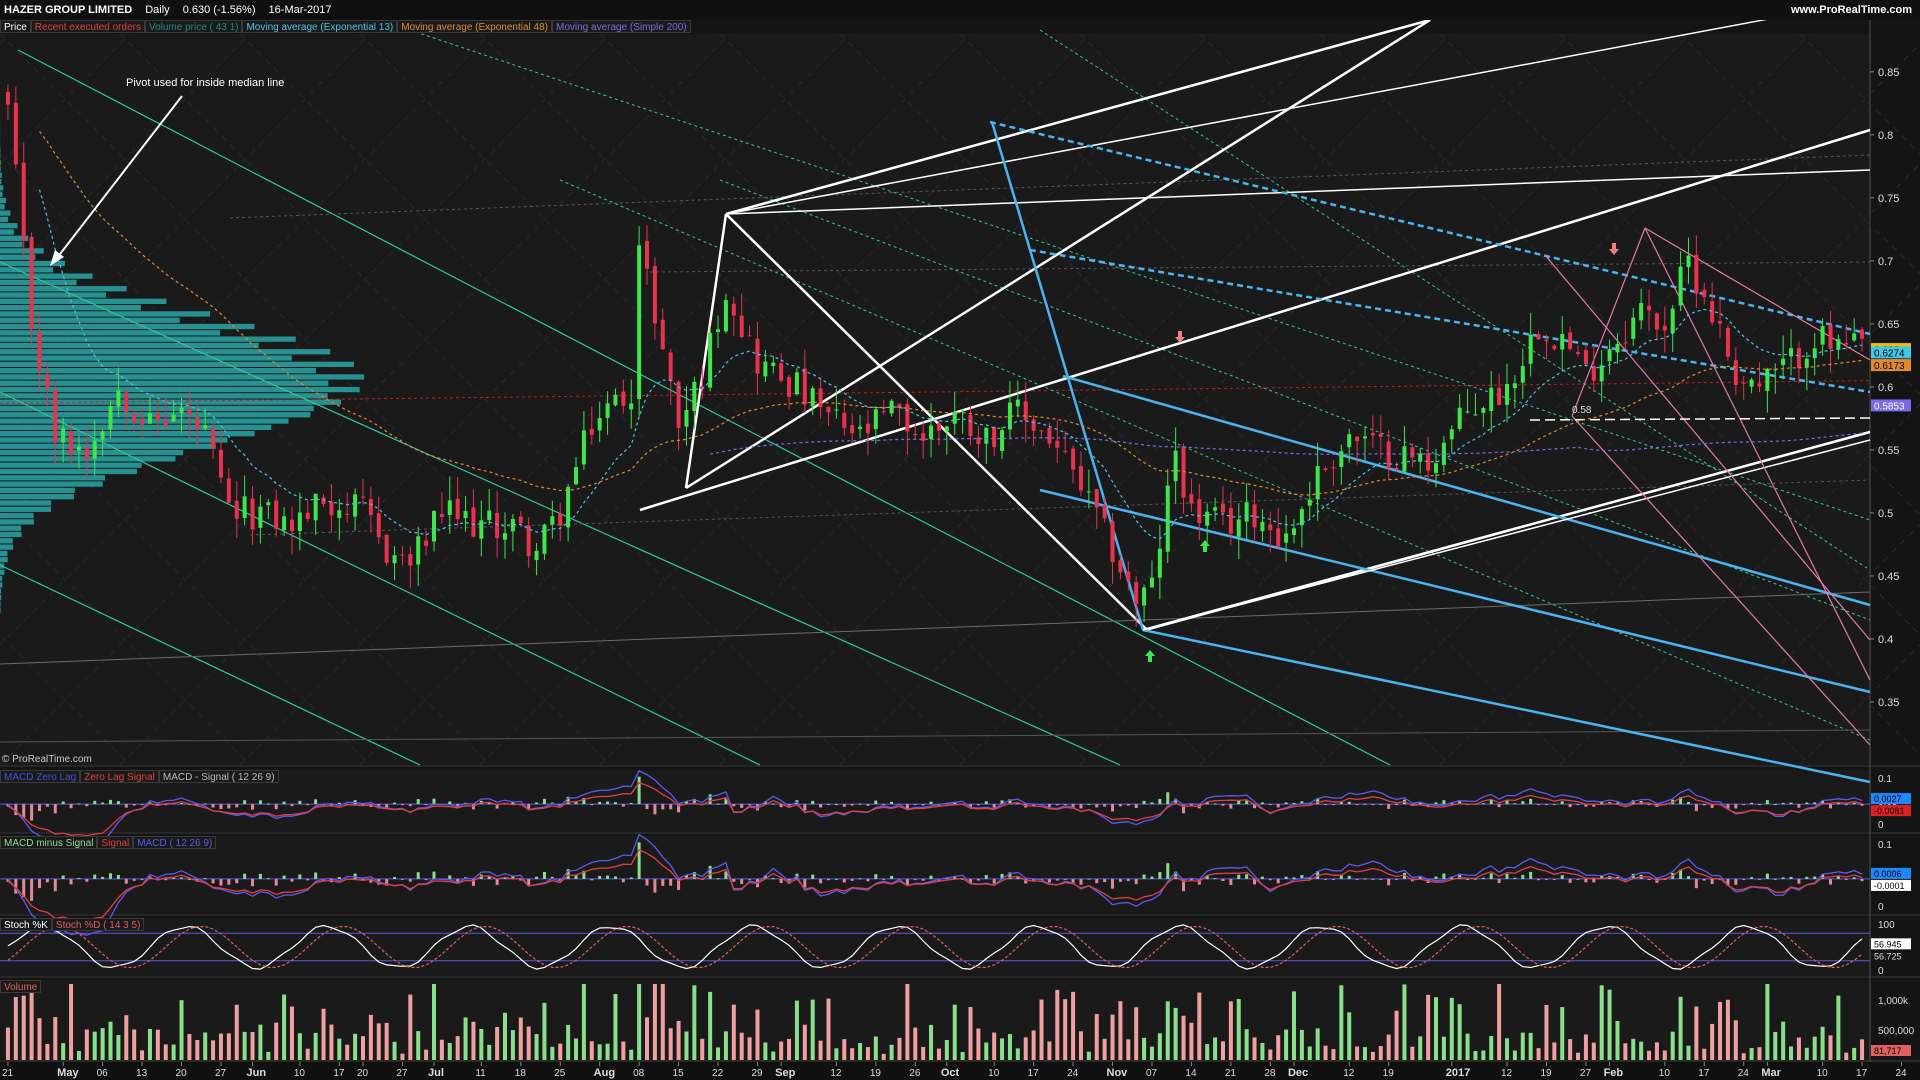  What do you see at coordinates (1744, 1073) in the screenshot?
I see `x-tick-label: 24` at bounding box center [1744, 1073].